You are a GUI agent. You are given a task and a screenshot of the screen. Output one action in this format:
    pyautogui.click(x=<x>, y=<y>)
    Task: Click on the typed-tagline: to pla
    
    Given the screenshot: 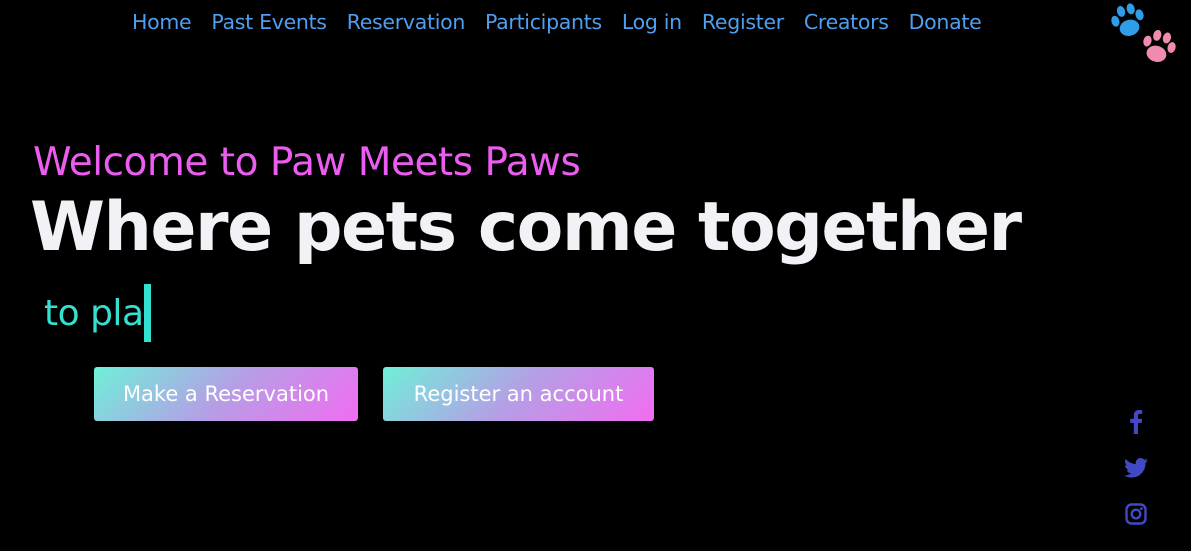 What is the action you would take?
    pyautogui.click(x=97, y=313)
    